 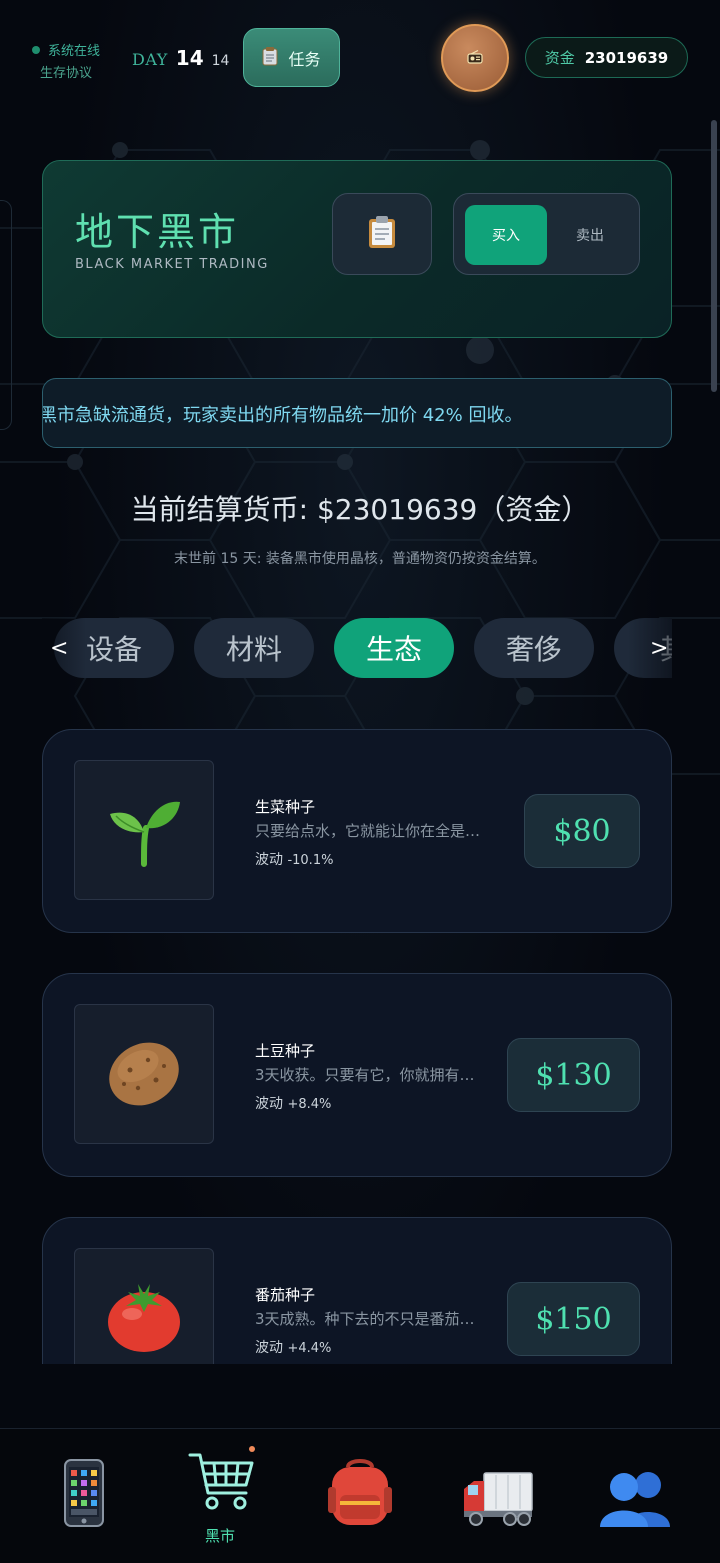 I want to click on sell-tab: 卖出, so click(x=590, y=235).